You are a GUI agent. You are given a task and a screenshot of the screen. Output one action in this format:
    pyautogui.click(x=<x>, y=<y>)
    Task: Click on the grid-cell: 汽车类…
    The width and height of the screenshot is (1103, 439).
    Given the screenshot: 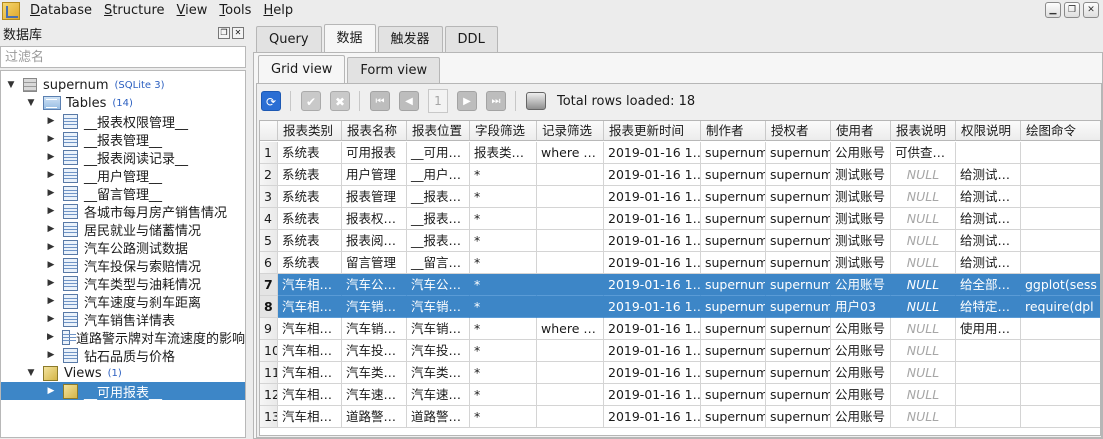 What is the action you would take?
    pyautogui.click(x=438, y=373)
    